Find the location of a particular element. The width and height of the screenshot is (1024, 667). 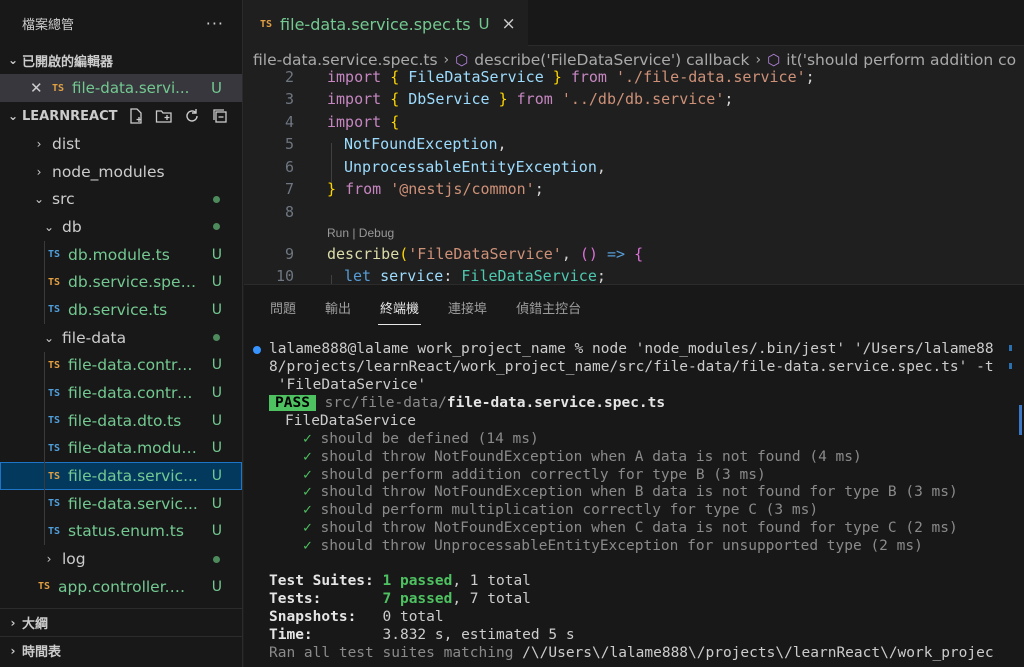

terminal-scrollbar is located at coordinates (1020, 420).